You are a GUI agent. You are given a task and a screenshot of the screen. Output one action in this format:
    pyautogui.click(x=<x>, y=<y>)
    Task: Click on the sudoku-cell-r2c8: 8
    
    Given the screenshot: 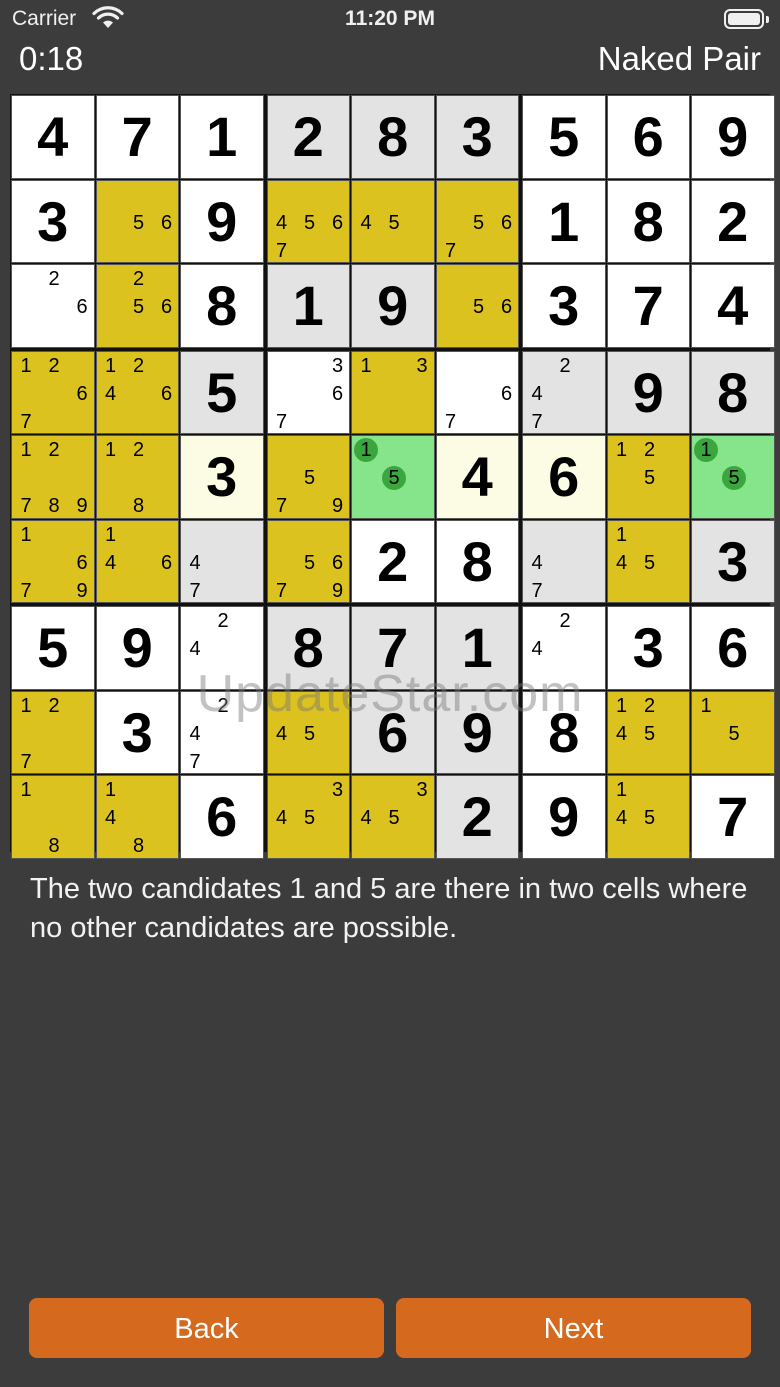 What is the action you would take?
    pyautogui.click(x=648, y=221)
    